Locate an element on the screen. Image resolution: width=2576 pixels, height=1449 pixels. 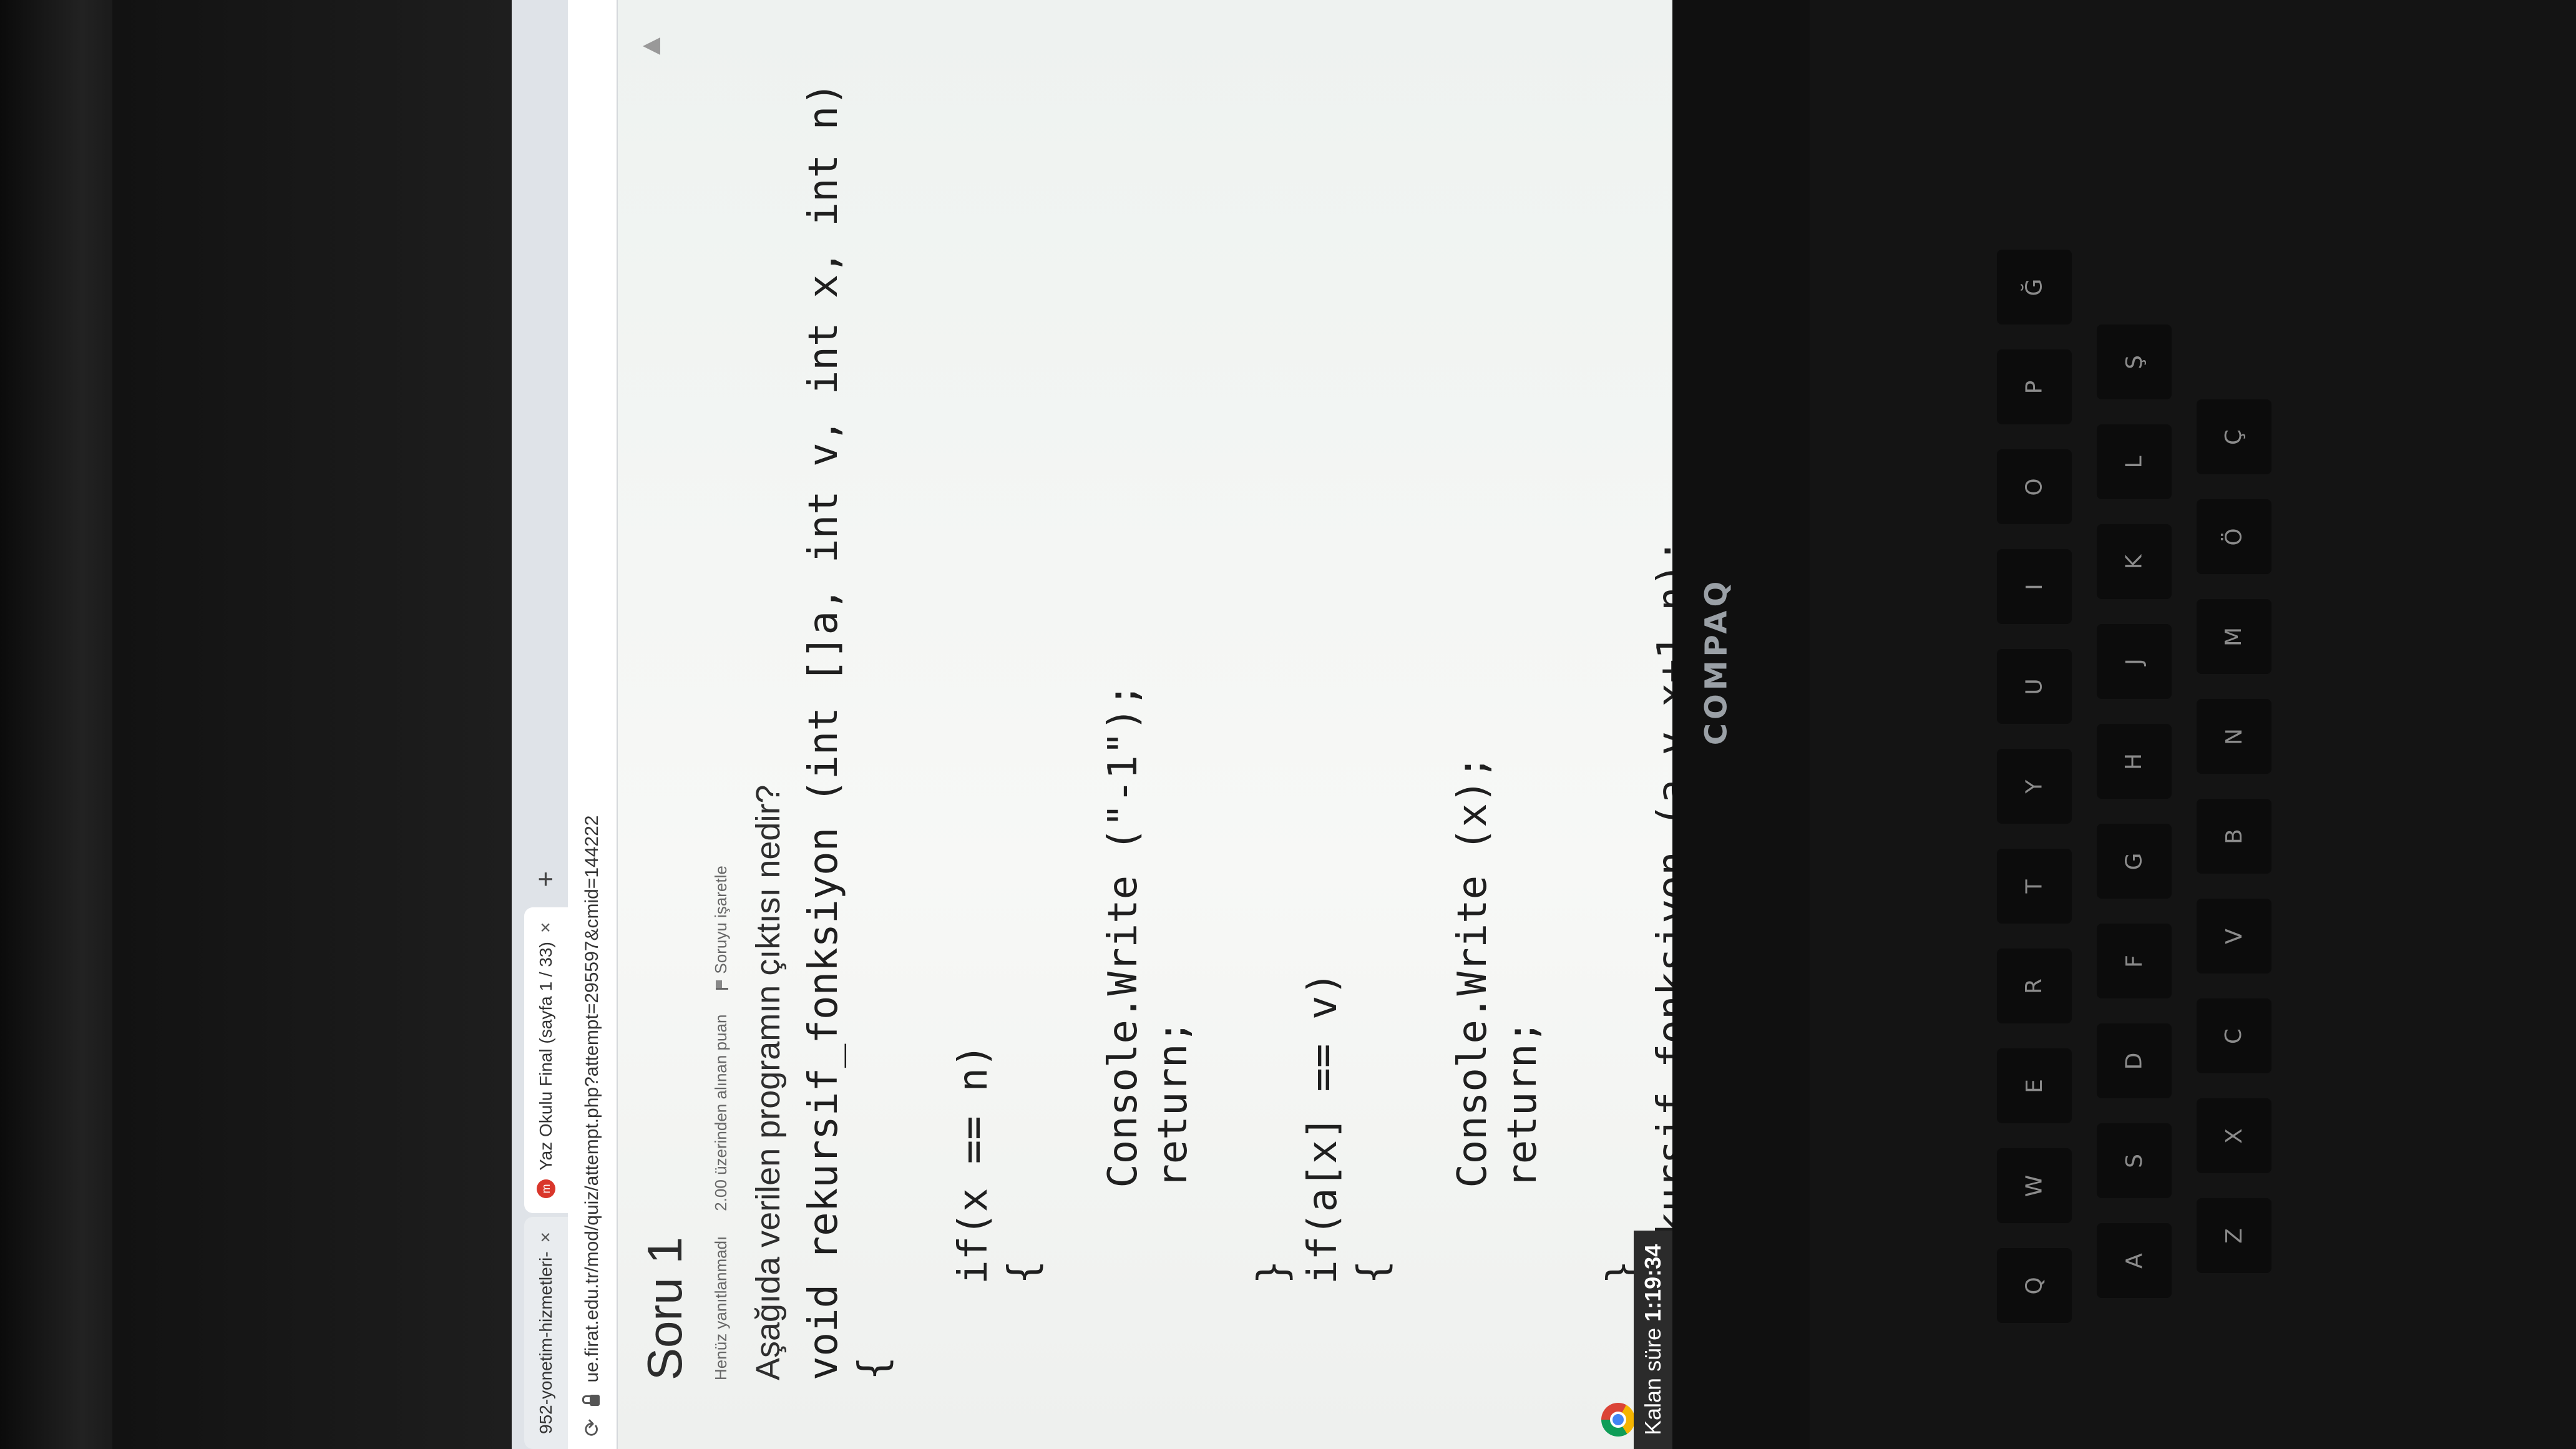
key-i: I is located at coordinates (2034, 586).